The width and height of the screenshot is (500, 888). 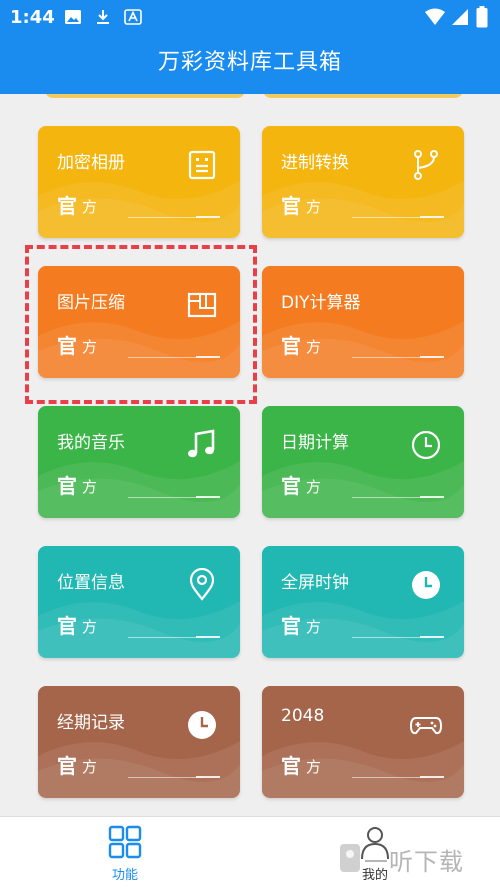 I want to click on grid-icon, so click(x=125, y=842).